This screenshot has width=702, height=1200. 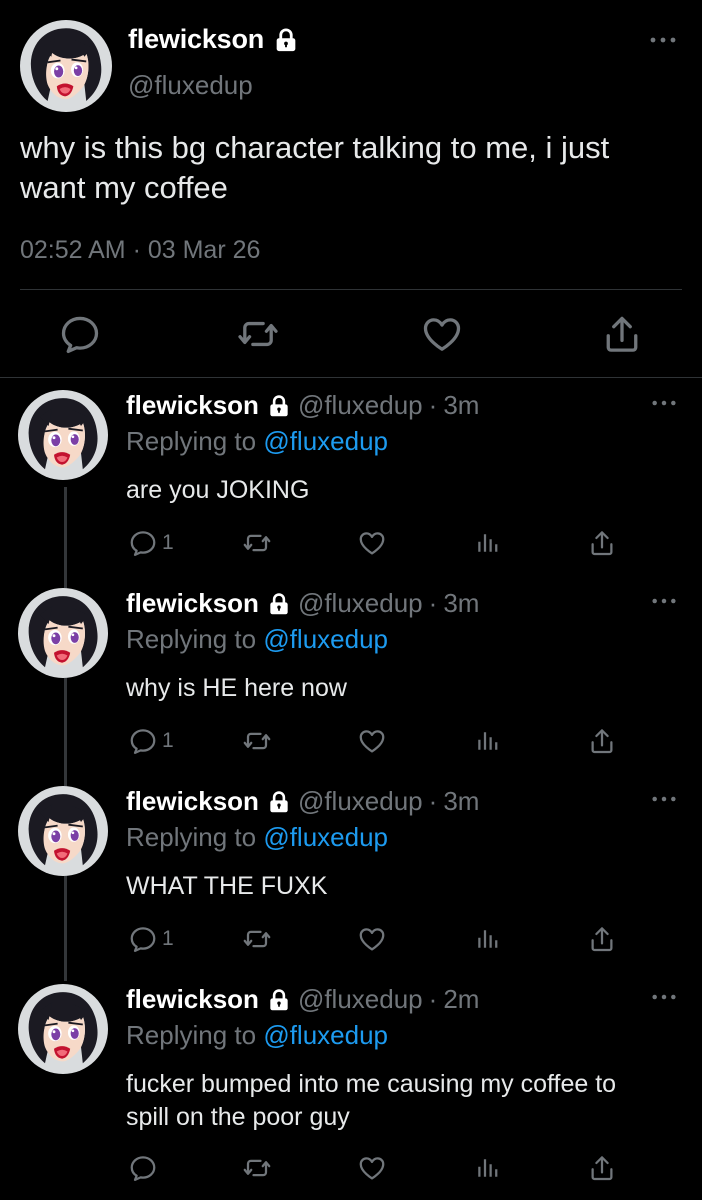 I want to click on tweet-timestamp: 02:52 AM · 03 Mar 26, so click(x=140, y=250).